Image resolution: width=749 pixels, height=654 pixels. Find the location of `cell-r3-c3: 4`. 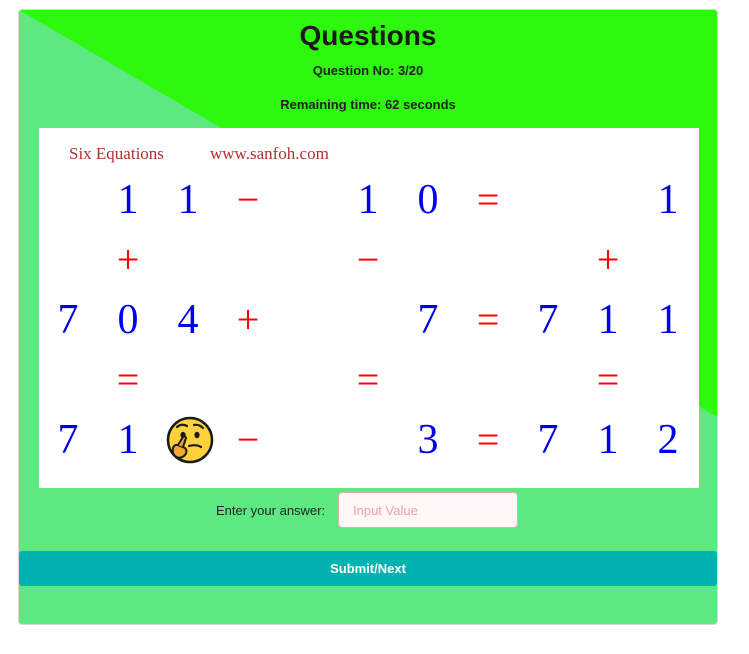

cell-r3-c3: 4 is located at coordinates (188, 320).